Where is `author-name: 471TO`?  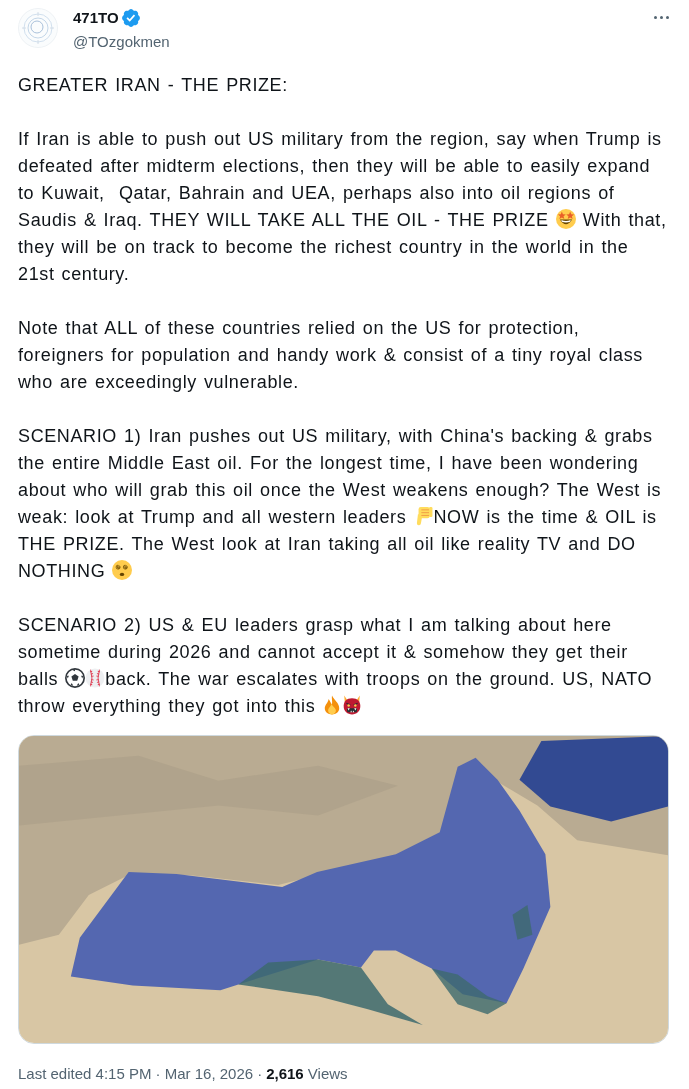
author-name: 471TO is located at coordinates (96, 18).